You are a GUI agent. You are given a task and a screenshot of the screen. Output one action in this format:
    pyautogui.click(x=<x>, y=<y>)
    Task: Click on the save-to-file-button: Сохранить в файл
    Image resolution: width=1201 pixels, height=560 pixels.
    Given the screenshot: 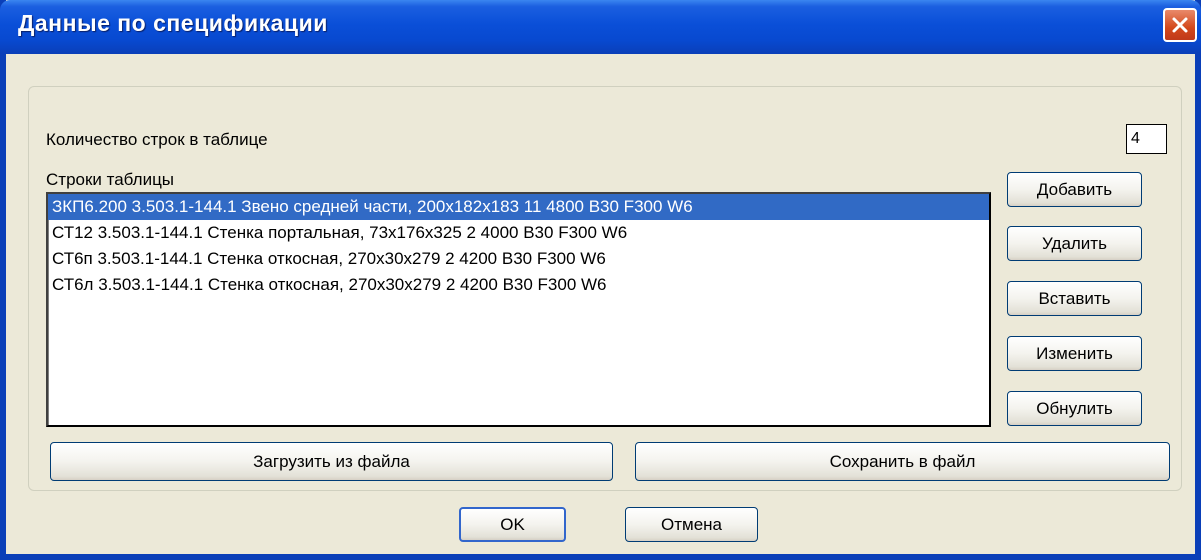 What is the action you would take?
    pyautogui.click(x=902, y=461)
    